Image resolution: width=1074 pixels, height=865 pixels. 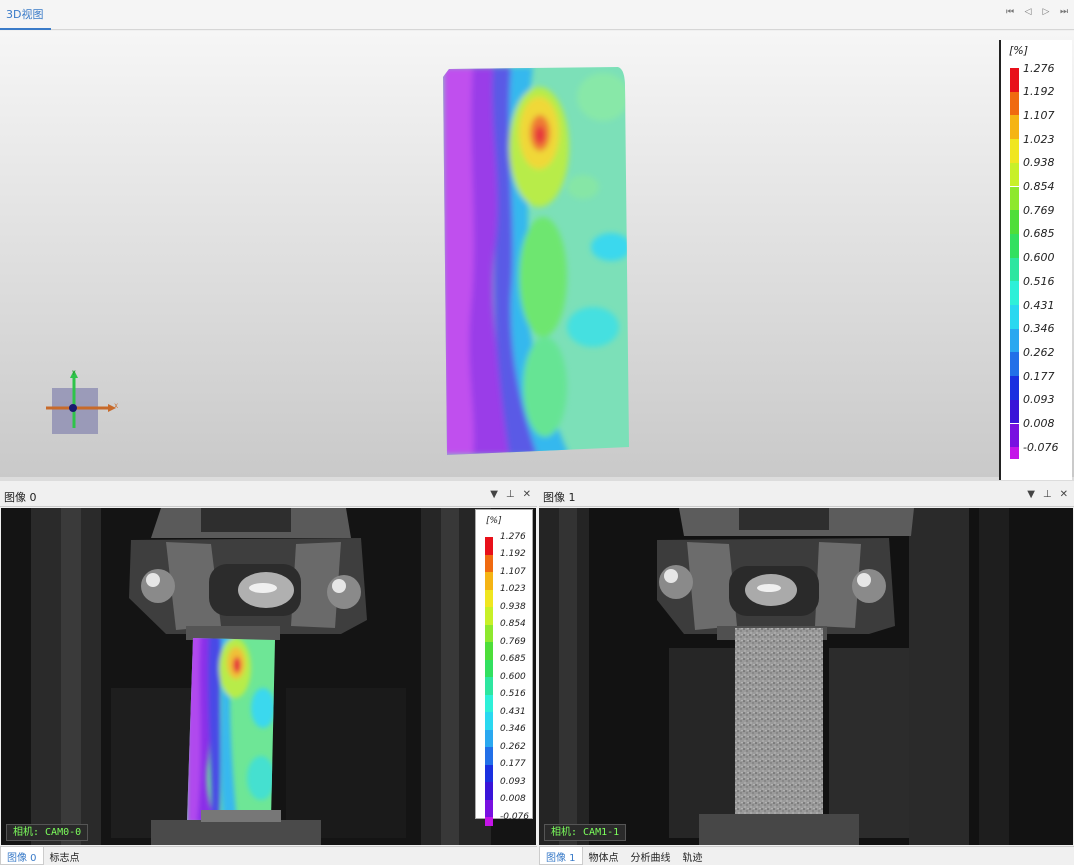 What do you see at coordinates (26, 15) in the screenshot?
I see `tab-3d-view: 3D视图` at bounding box center [26, 15].